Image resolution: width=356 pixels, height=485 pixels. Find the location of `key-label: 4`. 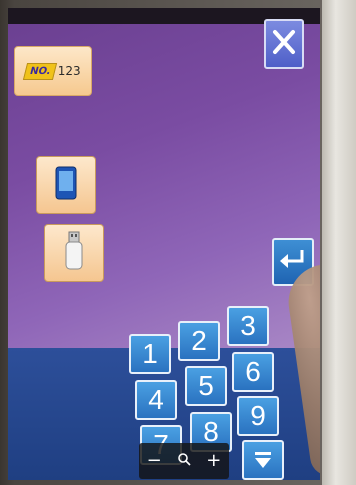

key-label: 4 is located at coordinates (156, 399).